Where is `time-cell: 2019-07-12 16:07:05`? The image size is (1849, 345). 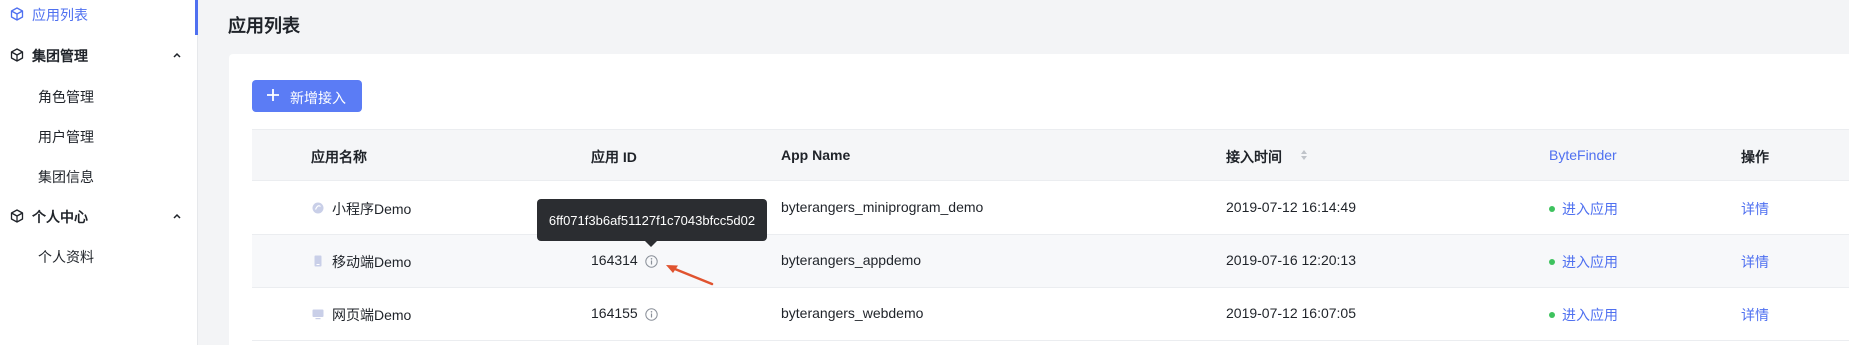 time-cell: 2019-07-12 16:07:05 is located at coordinates (1291, 313).